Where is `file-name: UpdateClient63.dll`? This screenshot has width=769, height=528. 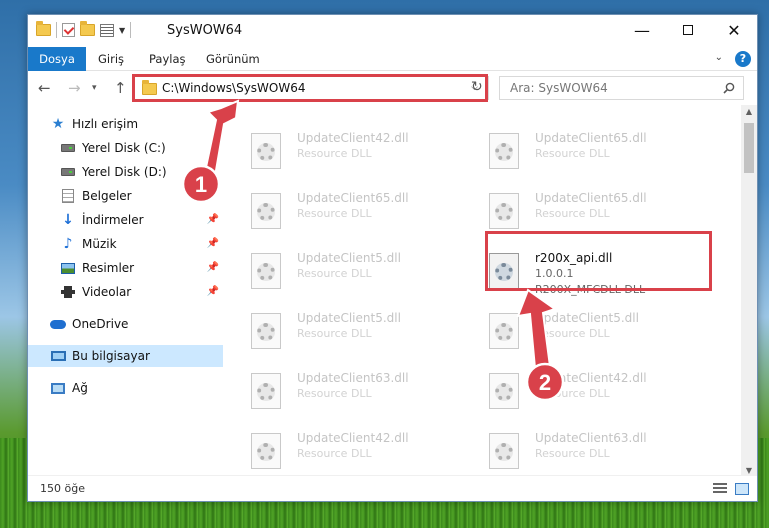
file-name: UpdateClient63.dll is located at coordinates (353, 378).